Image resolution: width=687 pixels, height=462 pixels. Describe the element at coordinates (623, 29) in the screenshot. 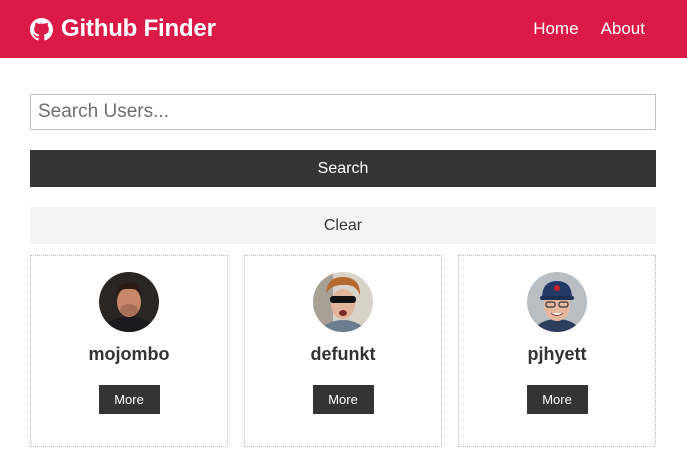

I see `nav-link-about: About` at that location.